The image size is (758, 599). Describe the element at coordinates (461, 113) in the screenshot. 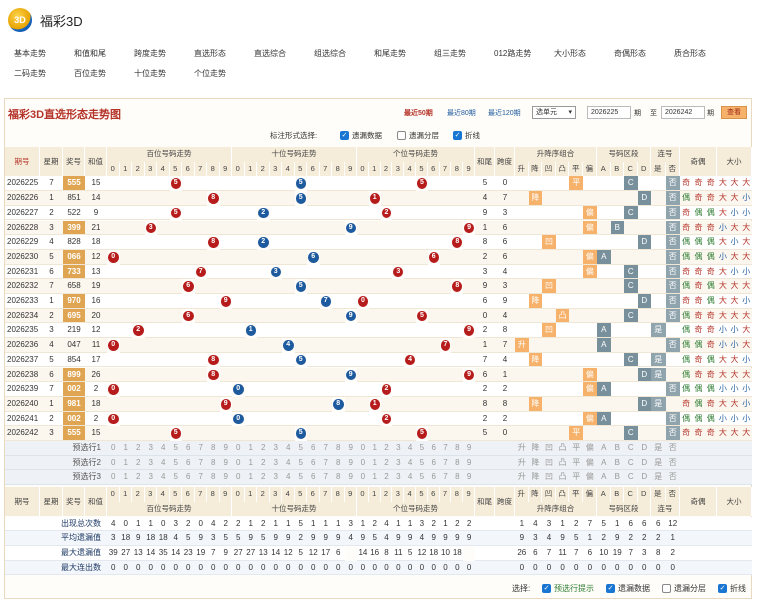

I see `recent-80-link: 最近80期` at that location.